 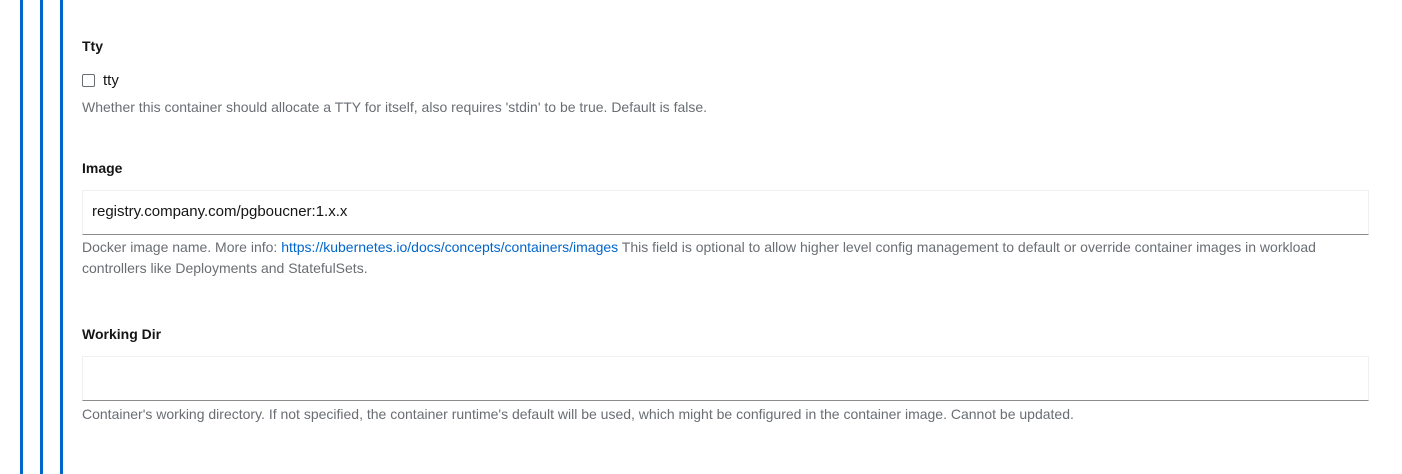 What do you see at coordinates (100, 80) in the screenshot?
I see `tty-checkbox-row: tty` at bounding box center [100, 80].